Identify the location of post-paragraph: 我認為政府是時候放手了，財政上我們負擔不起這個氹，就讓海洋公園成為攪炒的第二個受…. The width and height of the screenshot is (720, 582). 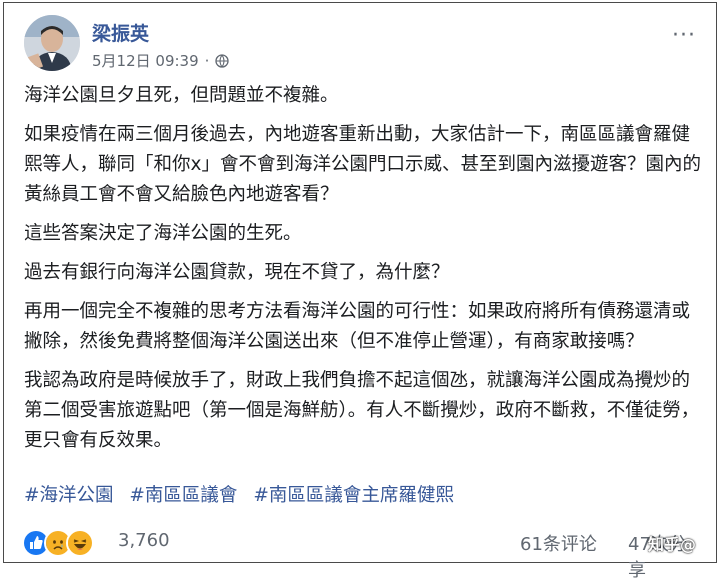
(362, 410).